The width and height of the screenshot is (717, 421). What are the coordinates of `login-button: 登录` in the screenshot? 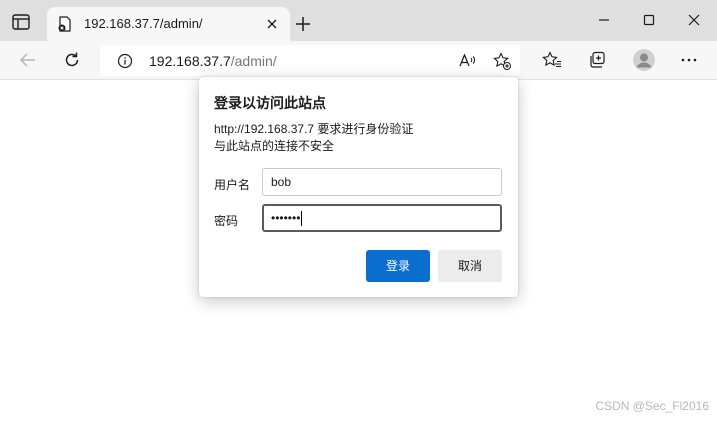 It's located at (398, 266).